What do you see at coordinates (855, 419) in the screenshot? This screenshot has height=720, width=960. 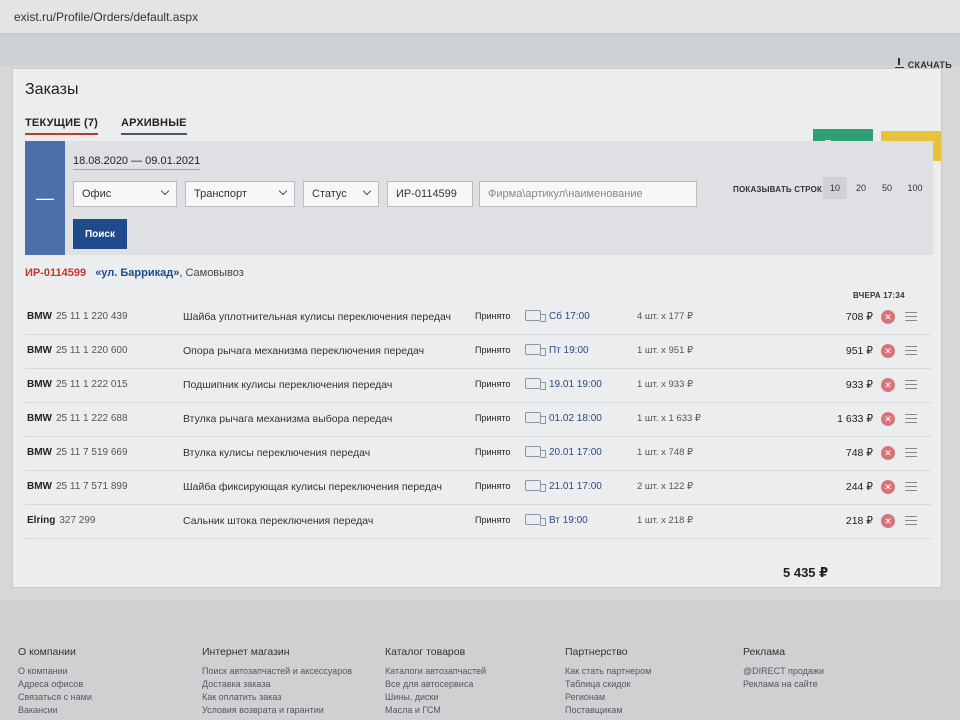 I see `item-price: 1 633 ₽` at bounding box center [855, 419].